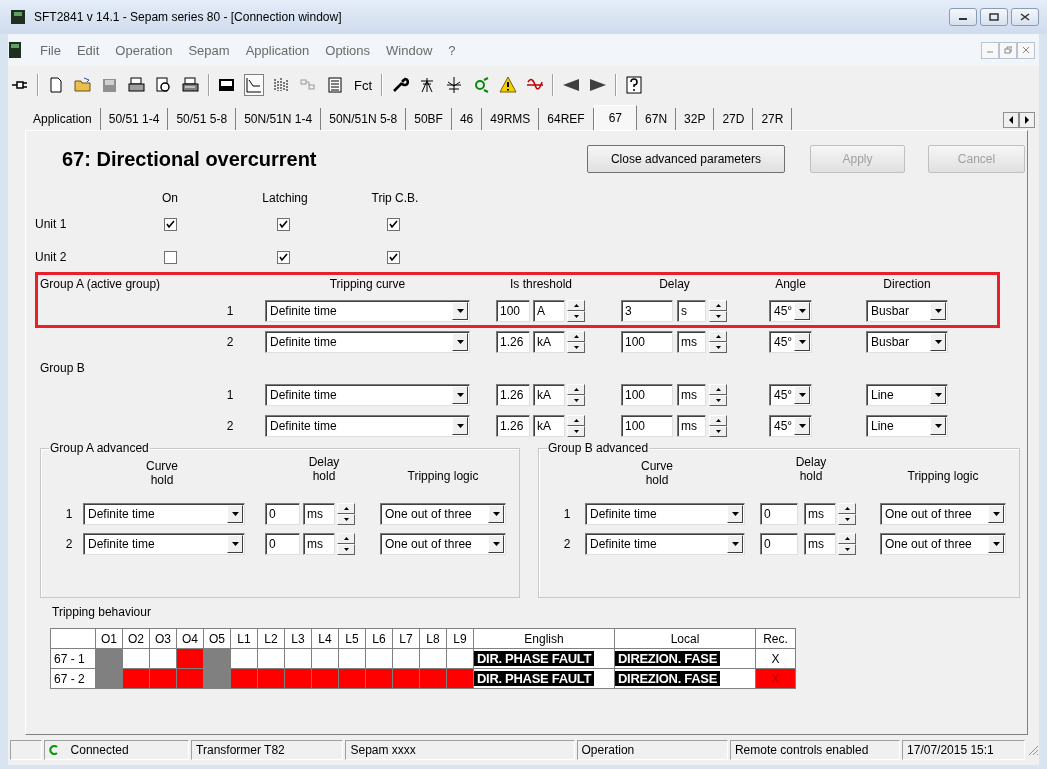 This screenshot has width=1047, height=769. What do you see at coordinates (1027, 120) in the screenshot?
I see `scroll-right-button` at bounding box center [1027, 120].